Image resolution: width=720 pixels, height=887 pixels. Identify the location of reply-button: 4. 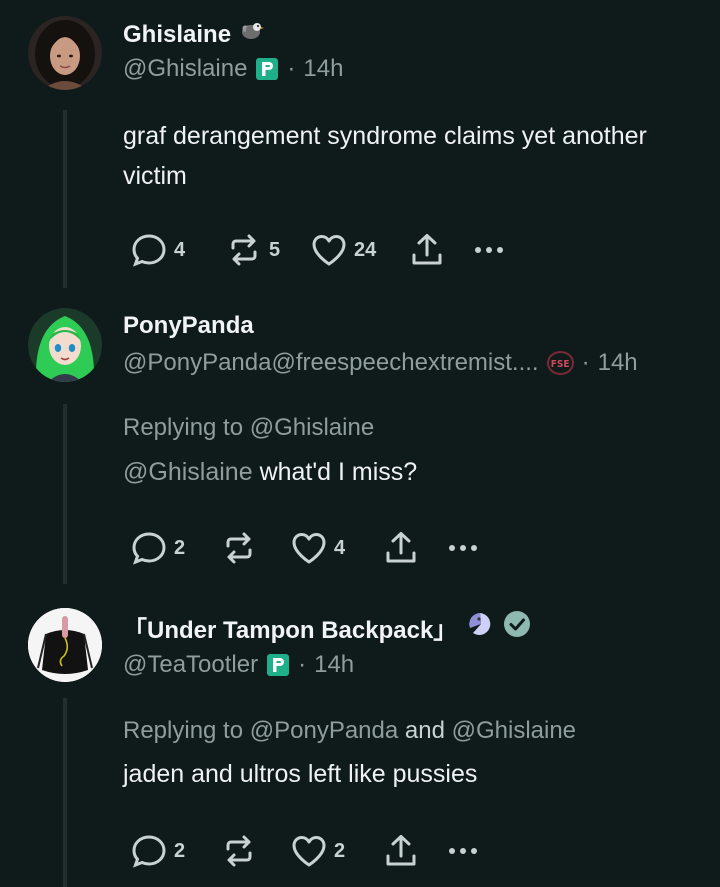
(177, 250).